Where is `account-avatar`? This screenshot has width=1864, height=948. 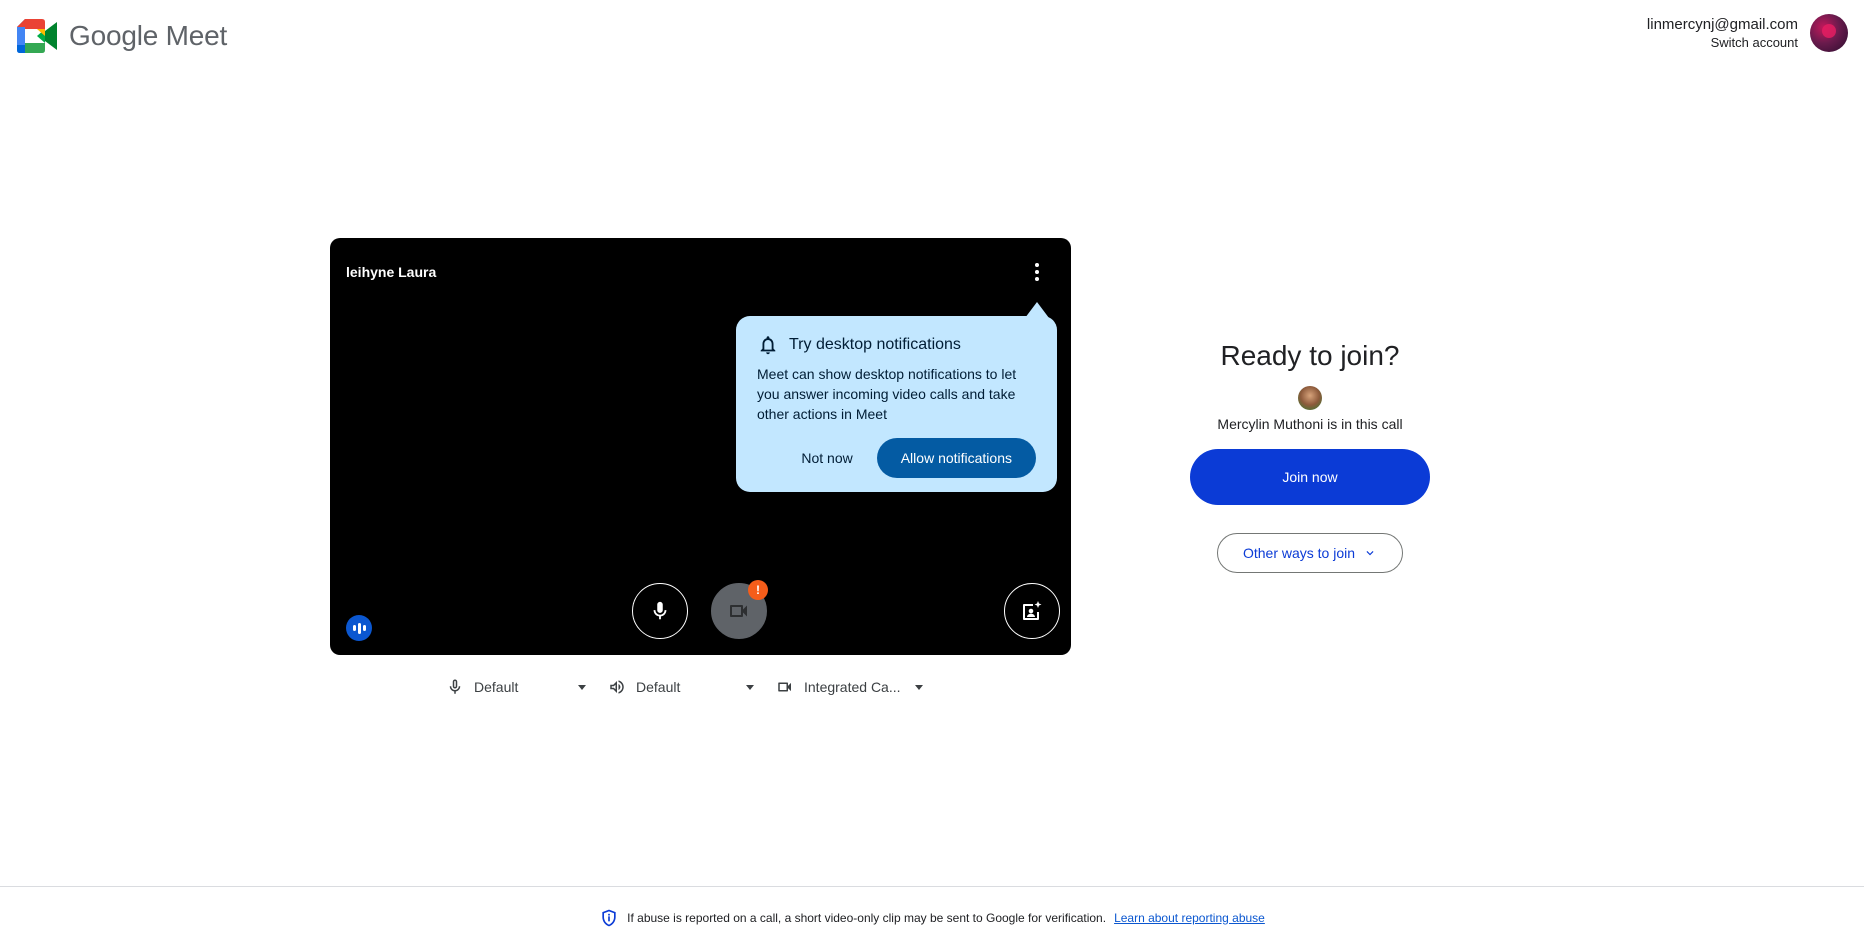
account-avatar is located at coordinates (1829, 33).